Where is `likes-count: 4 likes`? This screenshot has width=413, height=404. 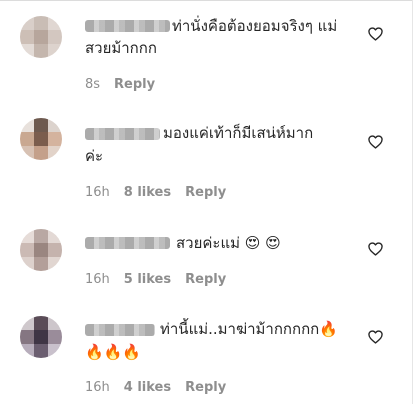 likes-count: 4 likes is located at coordinates (147, 387).